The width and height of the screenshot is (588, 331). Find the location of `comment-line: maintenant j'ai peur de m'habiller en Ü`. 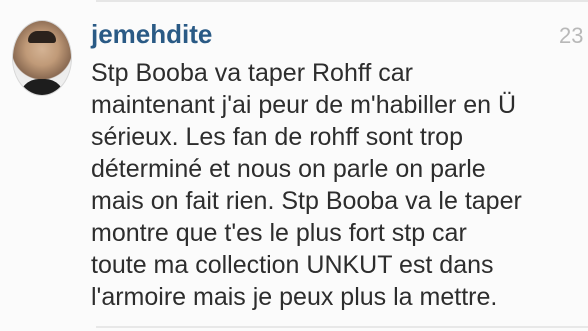

comment-line: maintenant j'ai peur de m'habiller en Ü is located at coordinates (304, 105).